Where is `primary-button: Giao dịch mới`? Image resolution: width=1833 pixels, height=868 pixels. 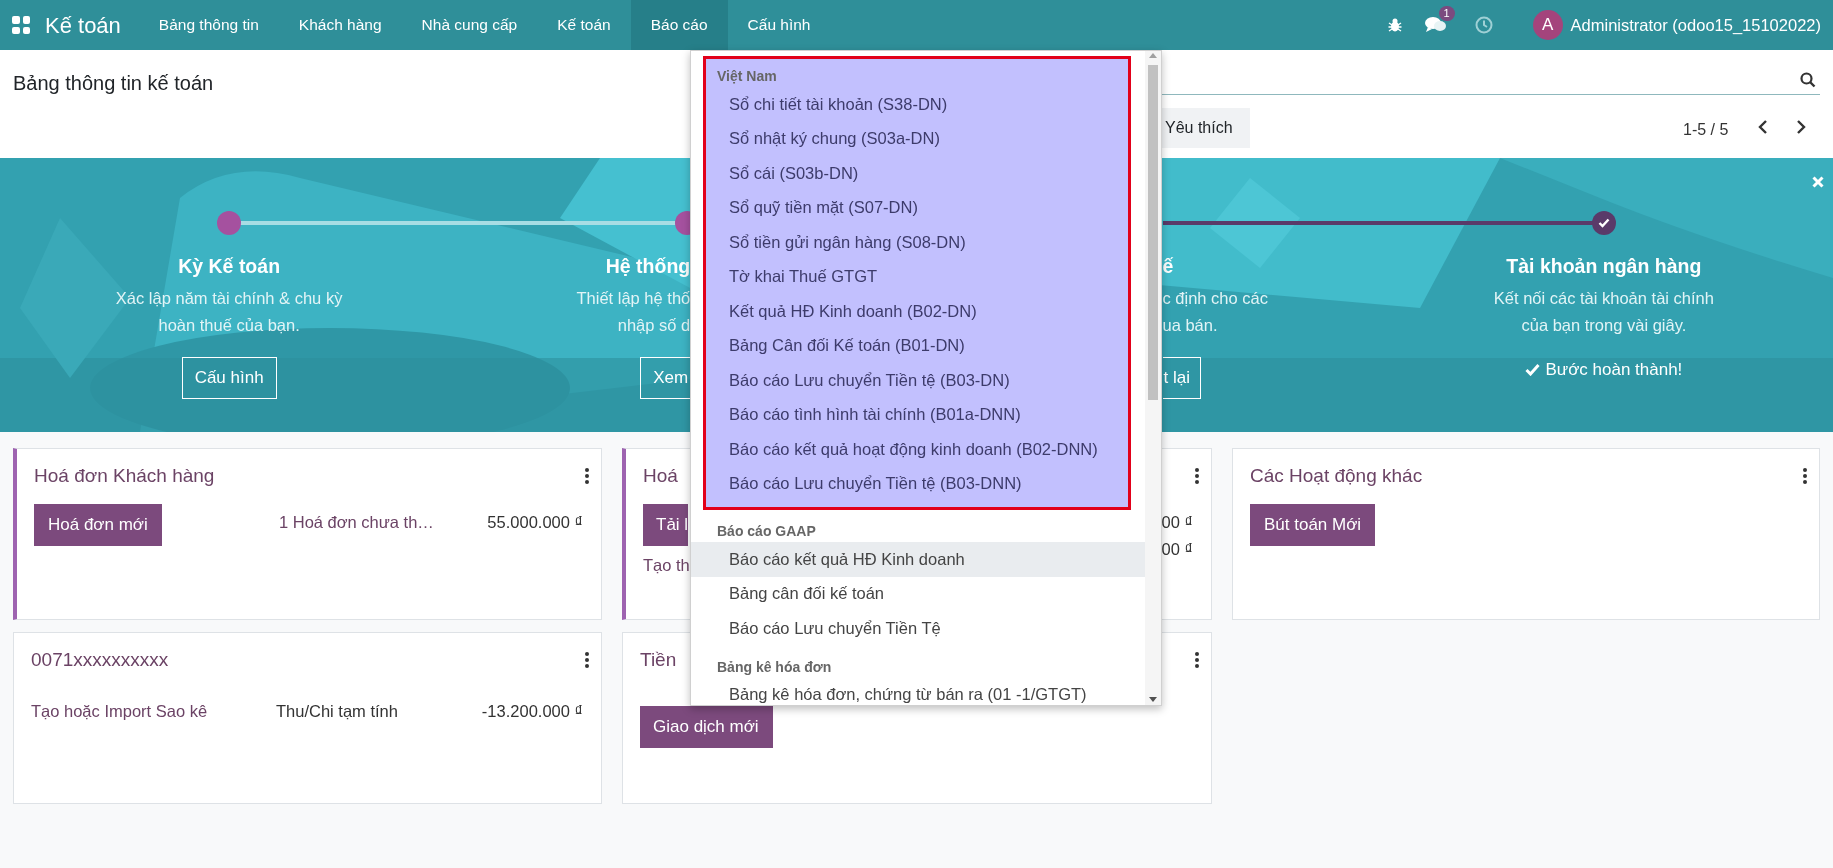
primary-button: Giao dịch mới is located at coordinates (706, 727).